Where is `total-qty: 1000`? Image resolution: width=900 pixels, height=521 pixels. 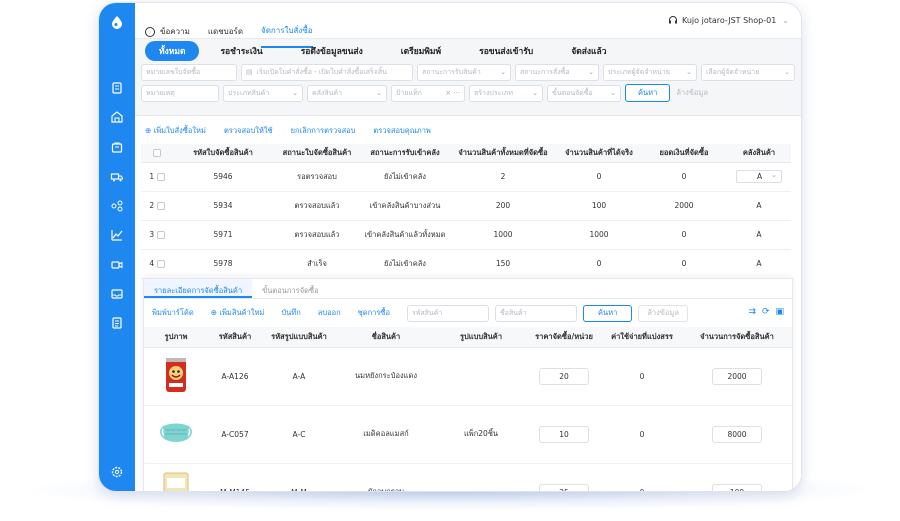 total-qty: 1000 is located at coordinates (503, 235).